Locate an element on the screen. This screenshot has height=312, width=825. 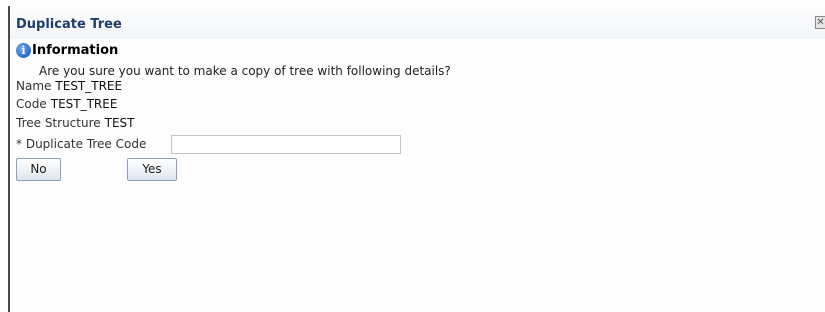
no-button: No is located at coordinates (38, 169).